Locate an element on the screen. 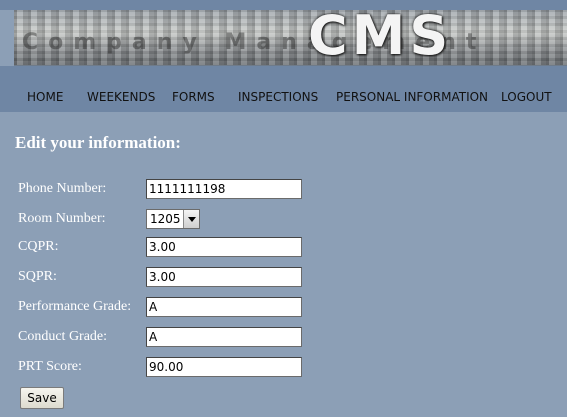  nav-weekends: WEEKENDS is located at coordinates (121, 97).